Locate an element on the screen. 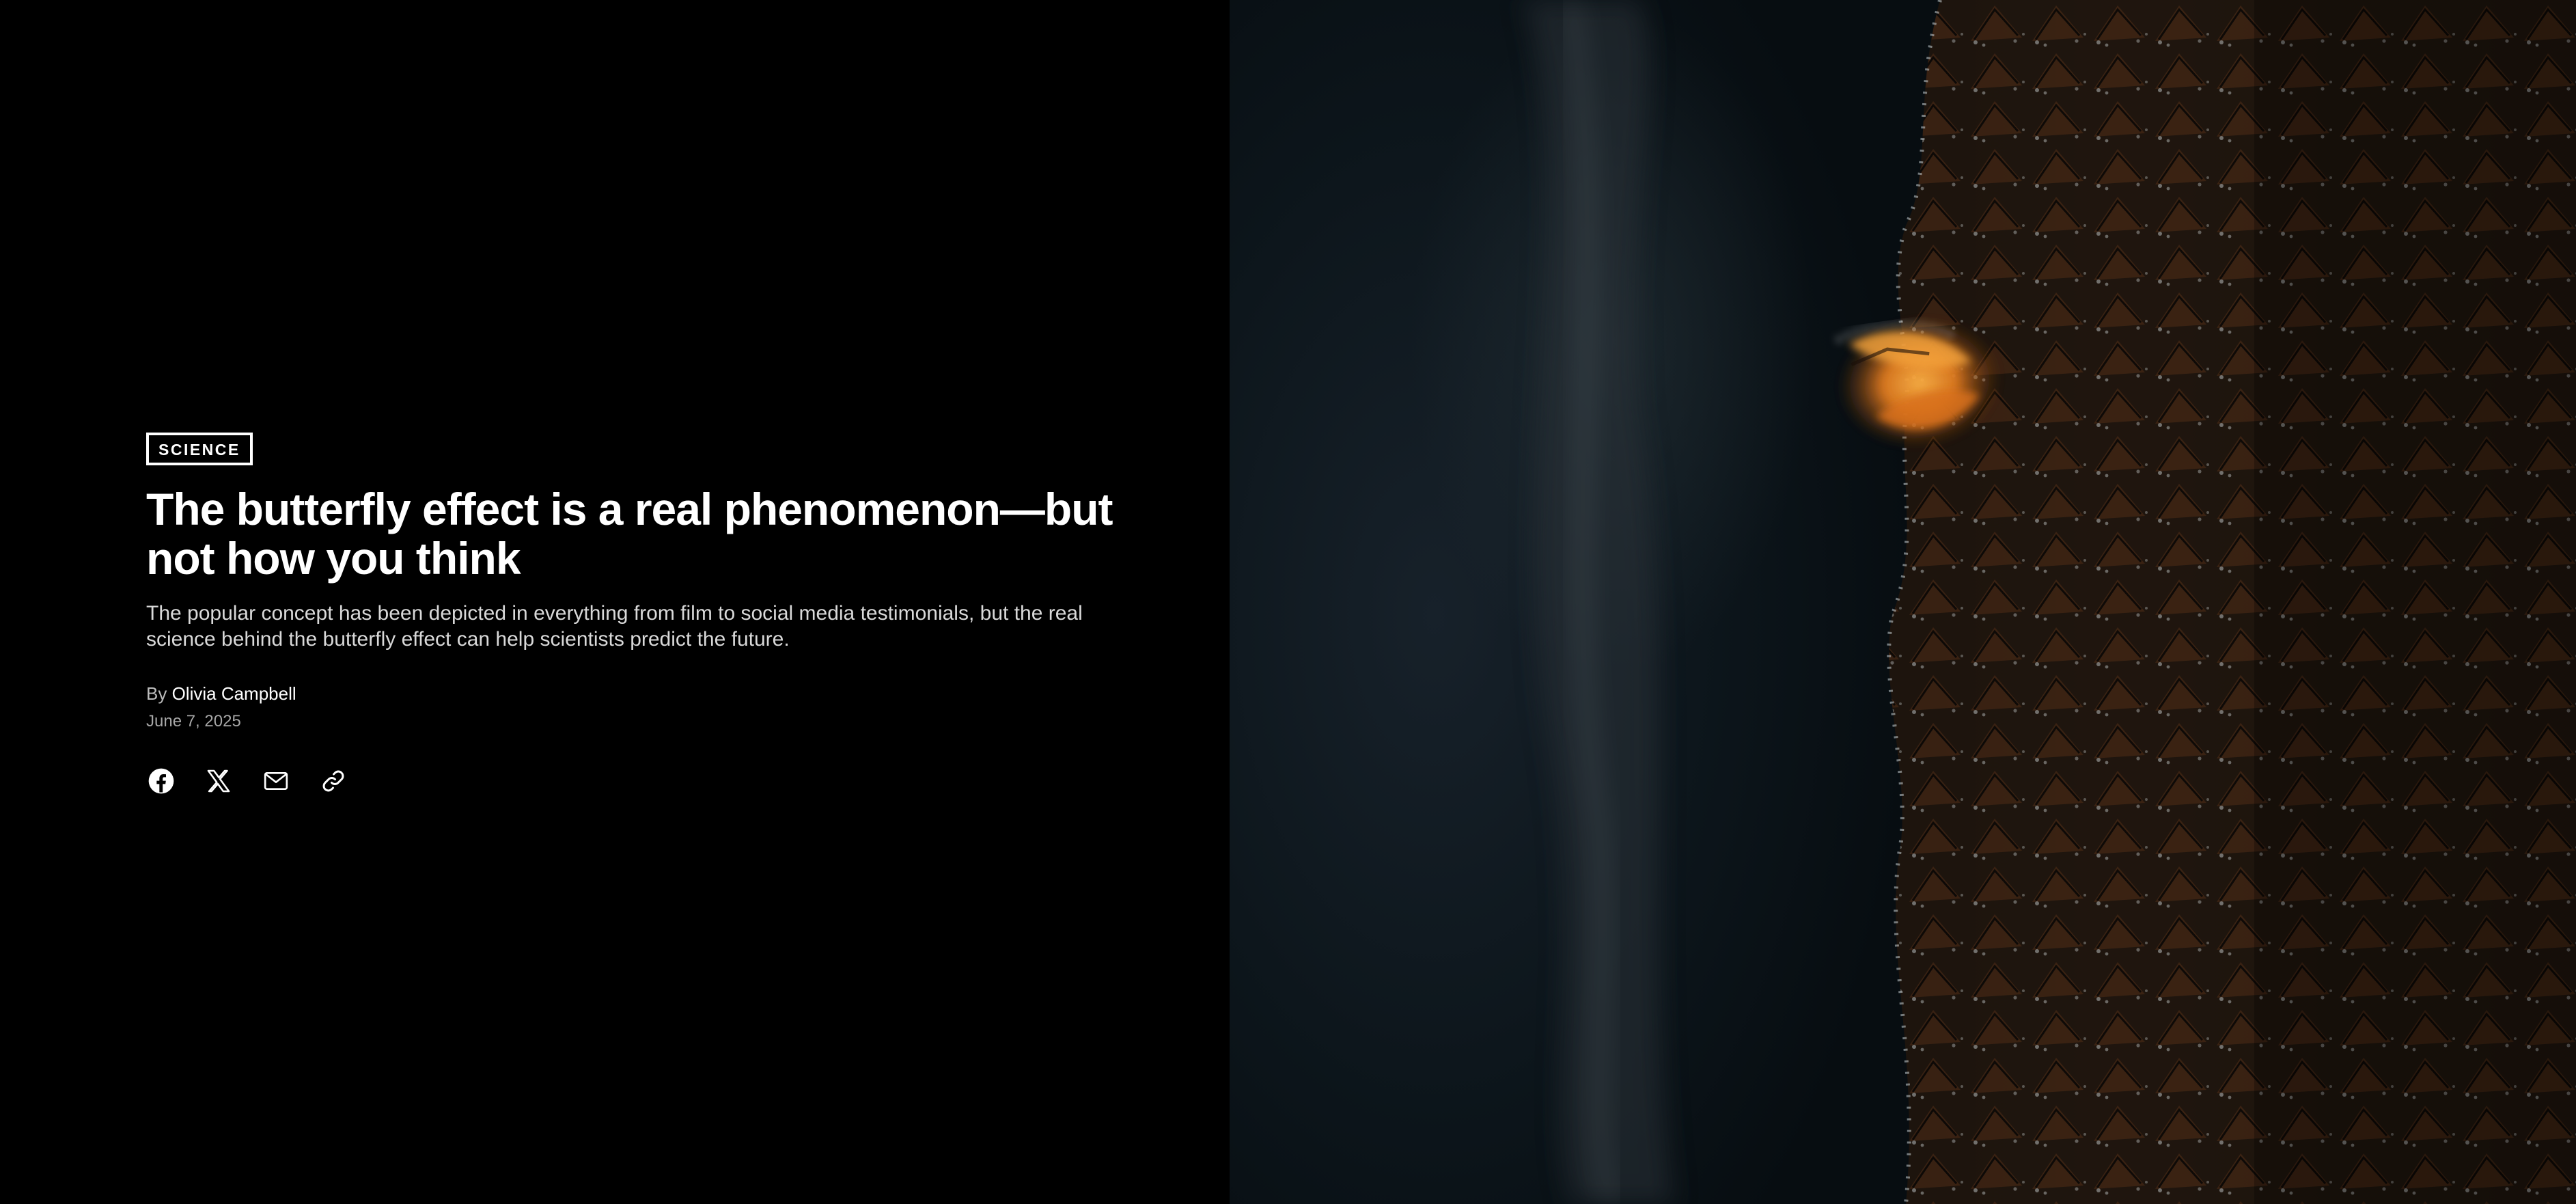 The width and height of the screenshot is (2576, 1204). author-link: Olivia Campbell is located at coordinates (234, 694).